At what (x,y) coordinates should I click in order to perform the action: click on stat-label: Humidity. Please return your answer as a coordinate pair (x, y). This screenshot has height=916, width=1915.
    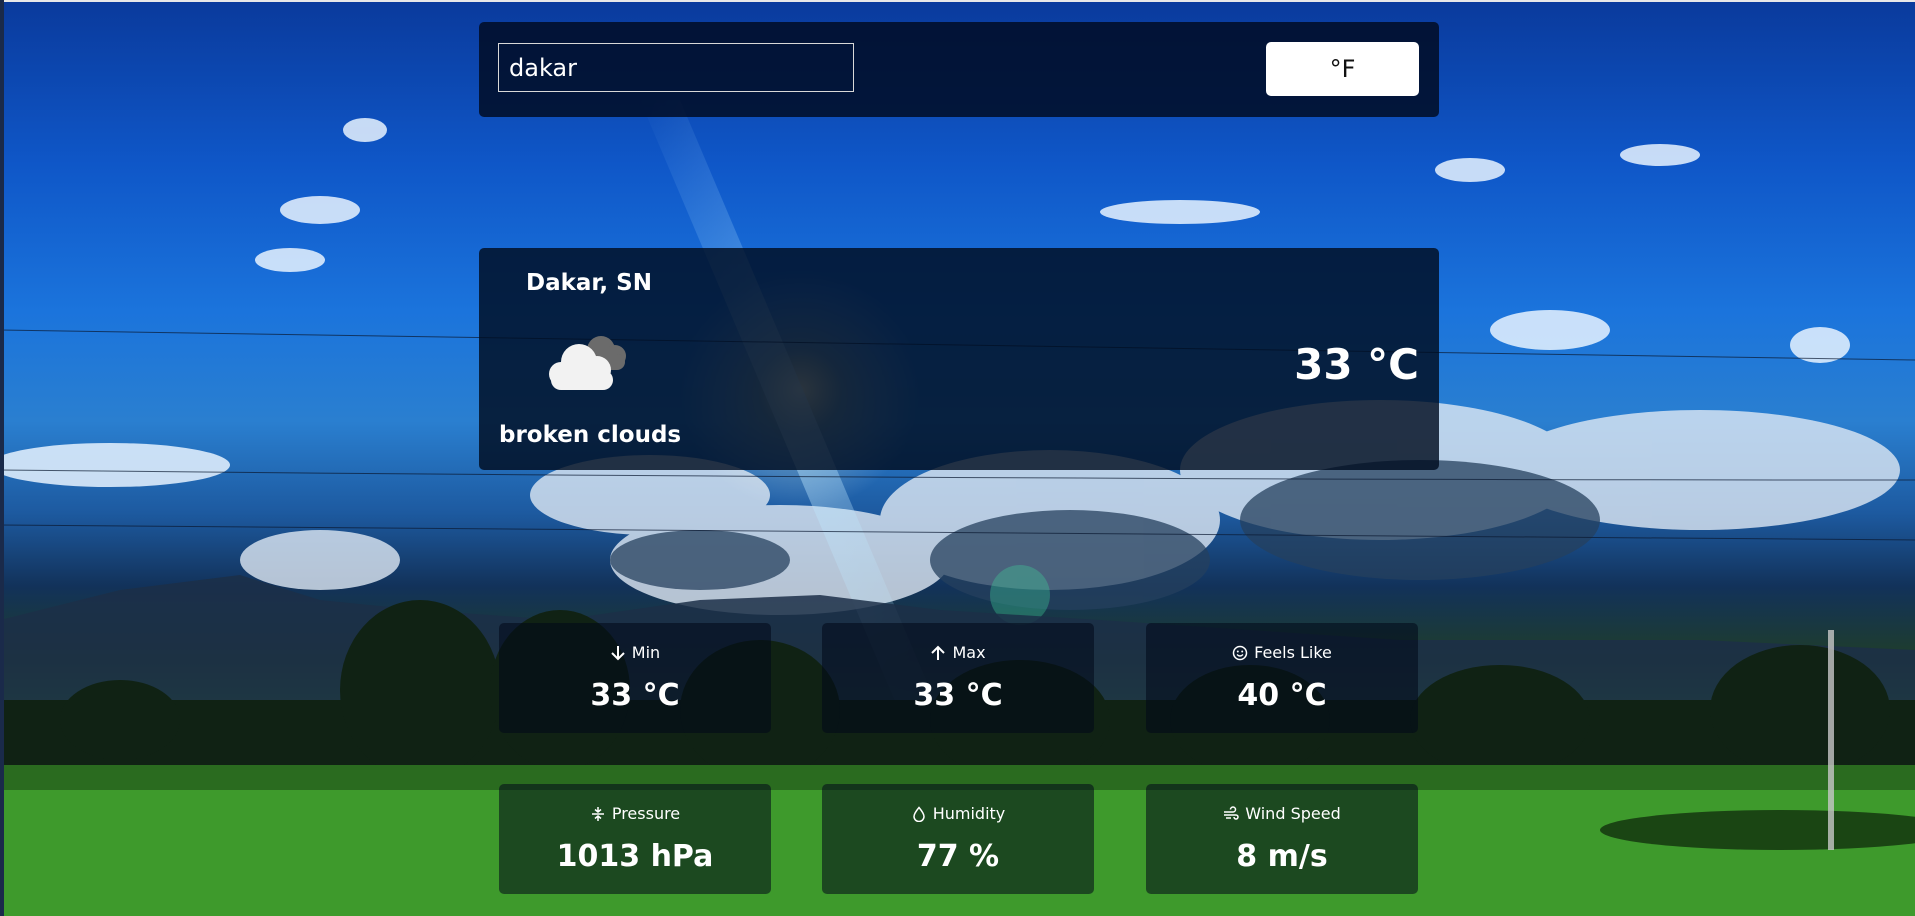
    Looking at the image, I should click on (969, 813).